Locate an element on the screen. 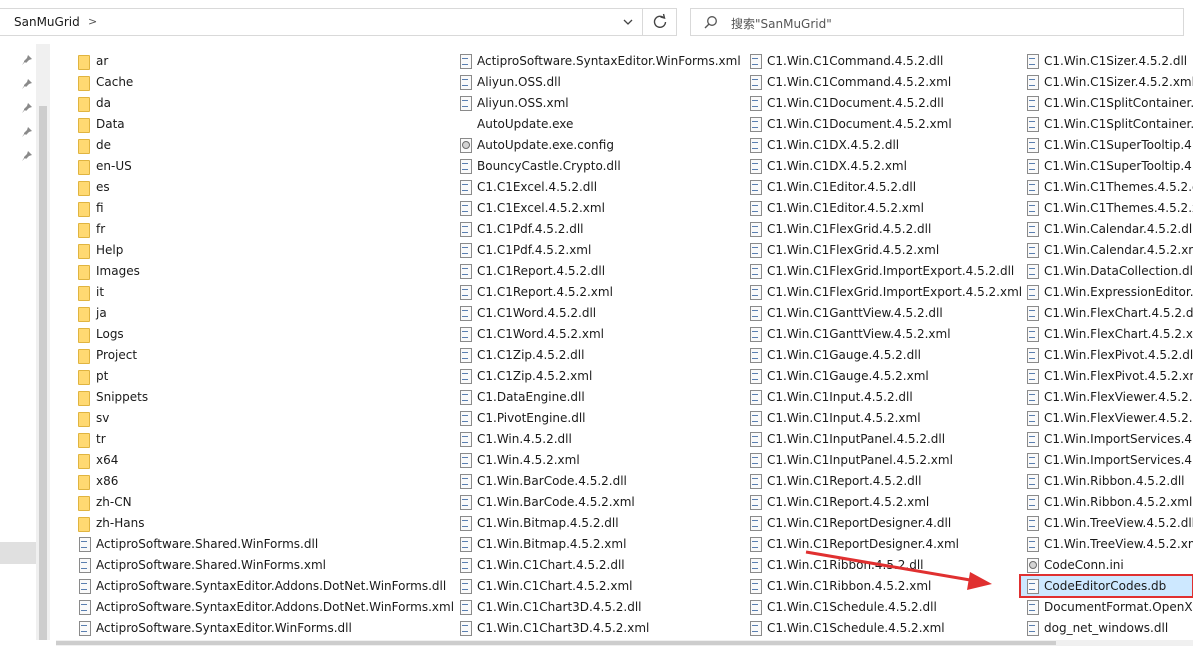  file-item: C1.C1Pdf.4.5.2.dll is located at coordinates (520, 229).